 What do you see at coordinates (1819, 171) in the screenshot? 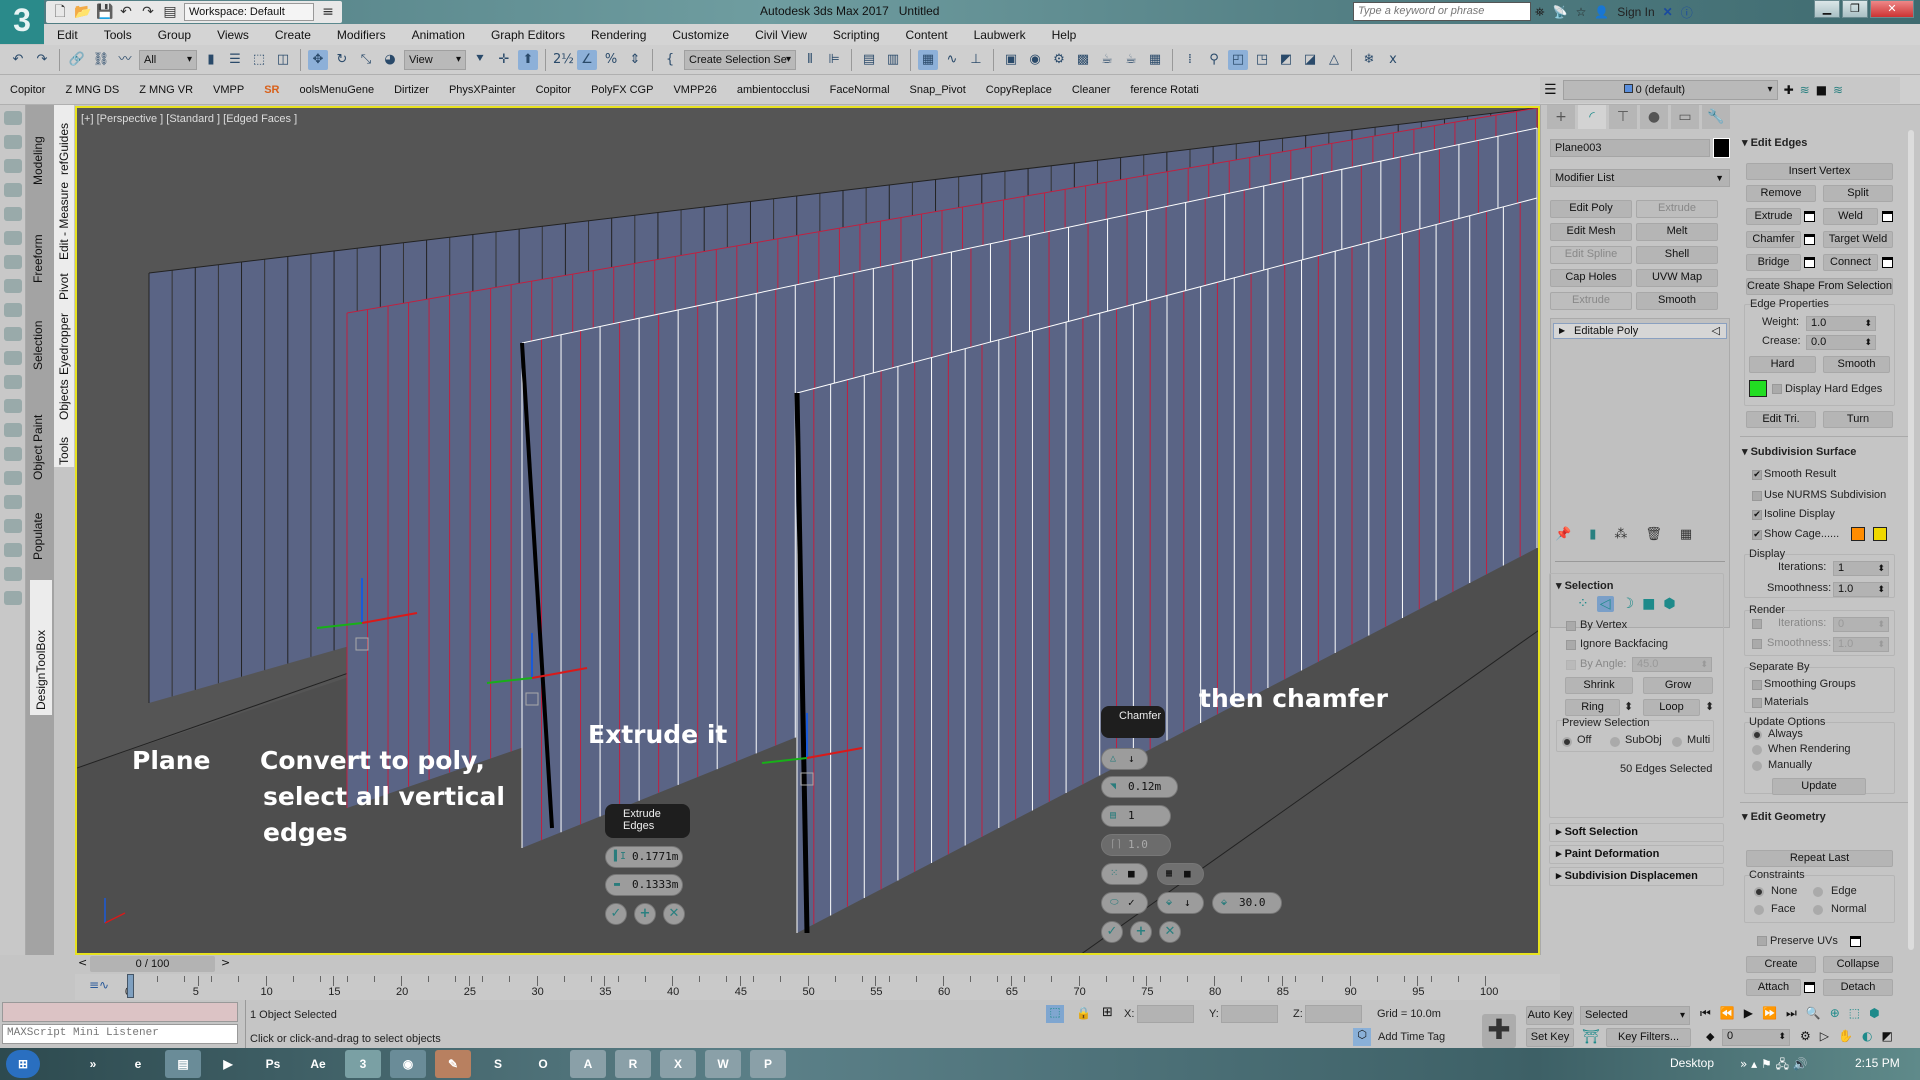
I see `insert-vertex-button: Insert Vertex` at bounding box center [1819, 171].